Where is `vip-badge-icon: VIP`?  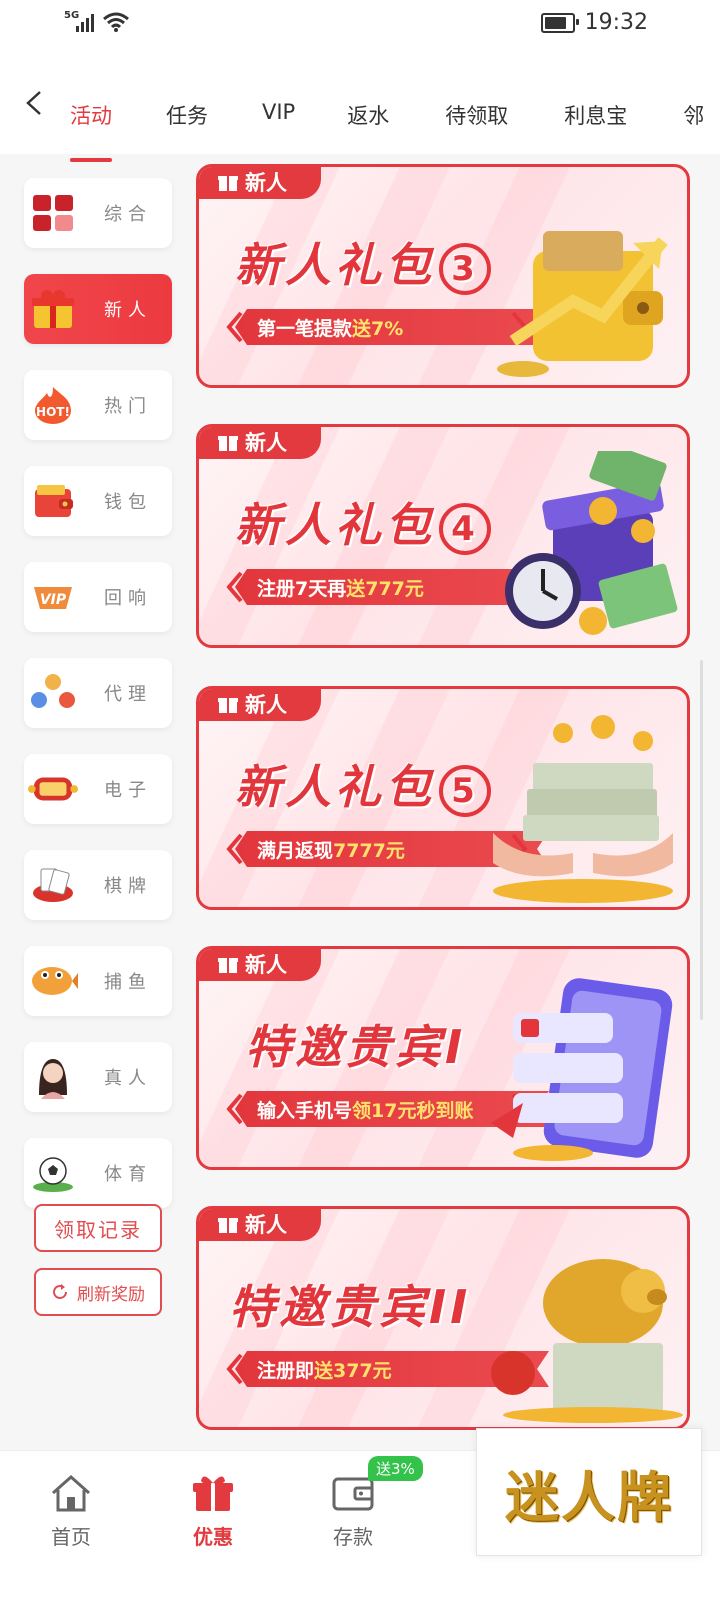 vip-badge-icon: VIP is located at coordinates (53, 597).